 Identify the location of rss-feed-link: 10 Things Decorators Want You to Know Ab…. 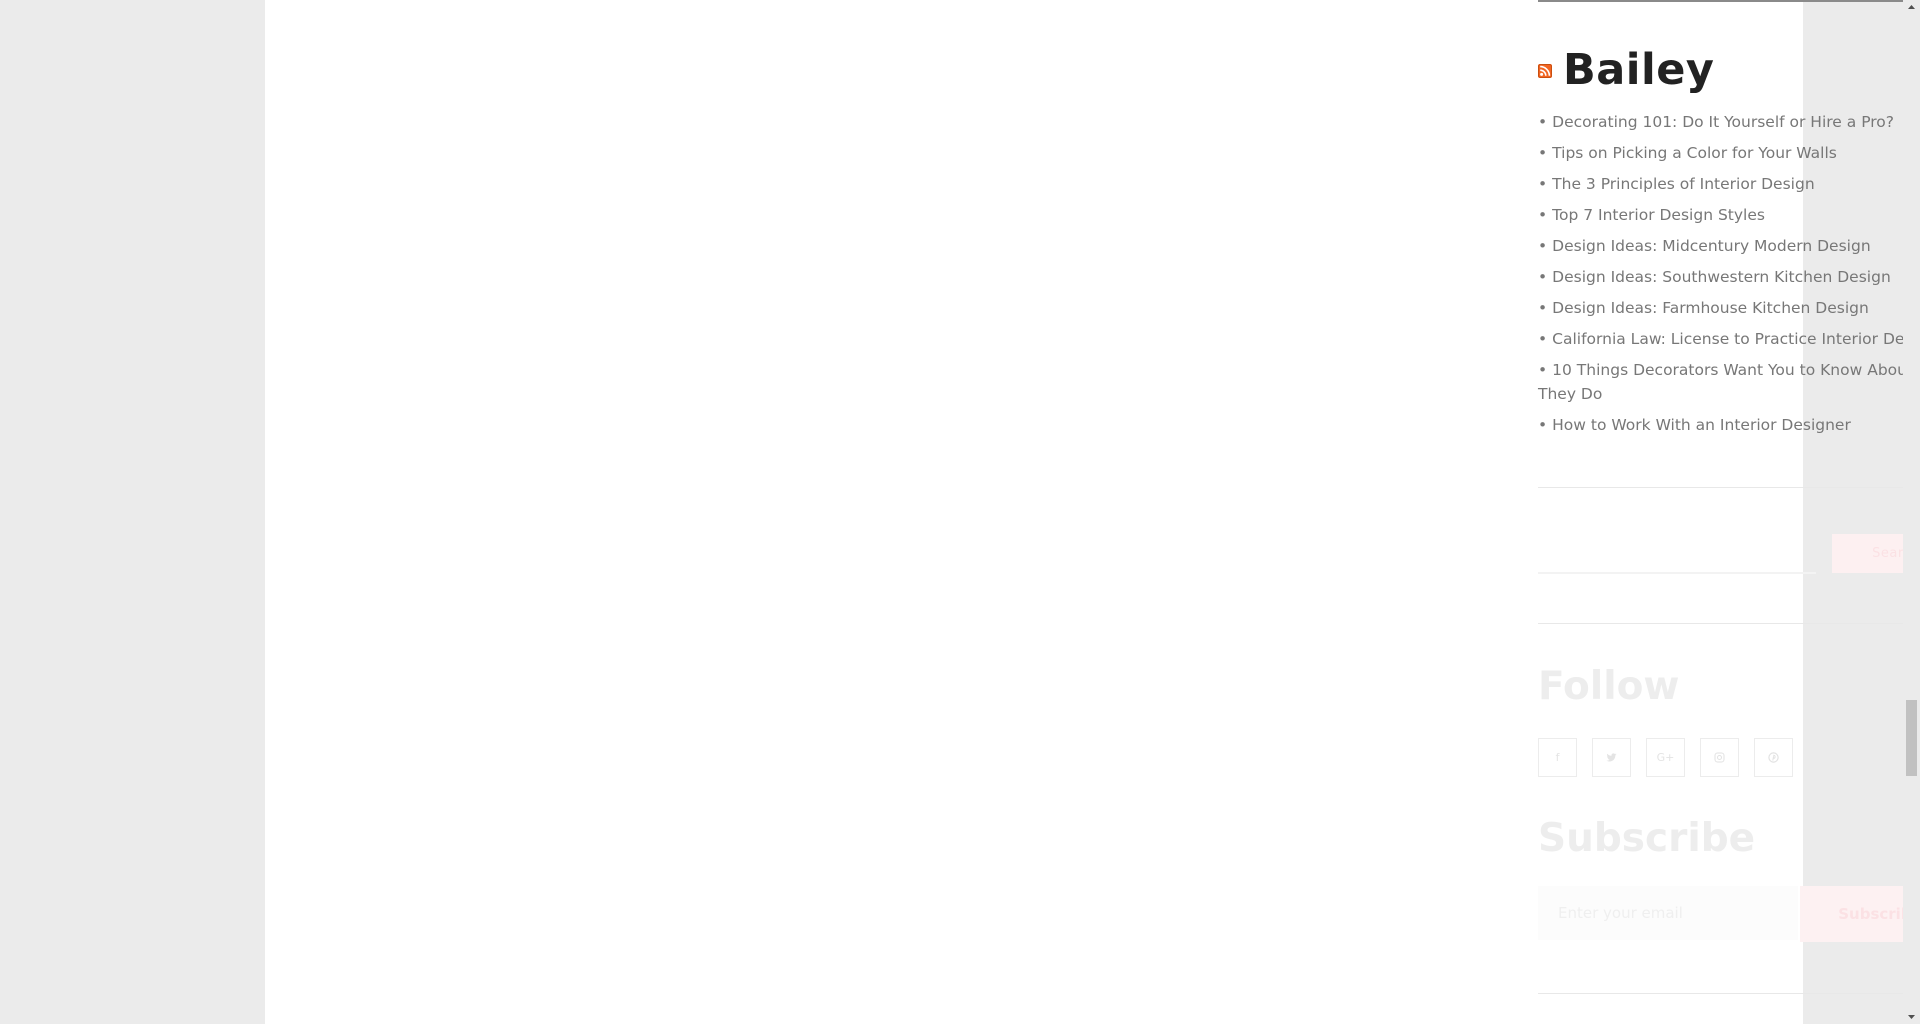
(1729, 382).